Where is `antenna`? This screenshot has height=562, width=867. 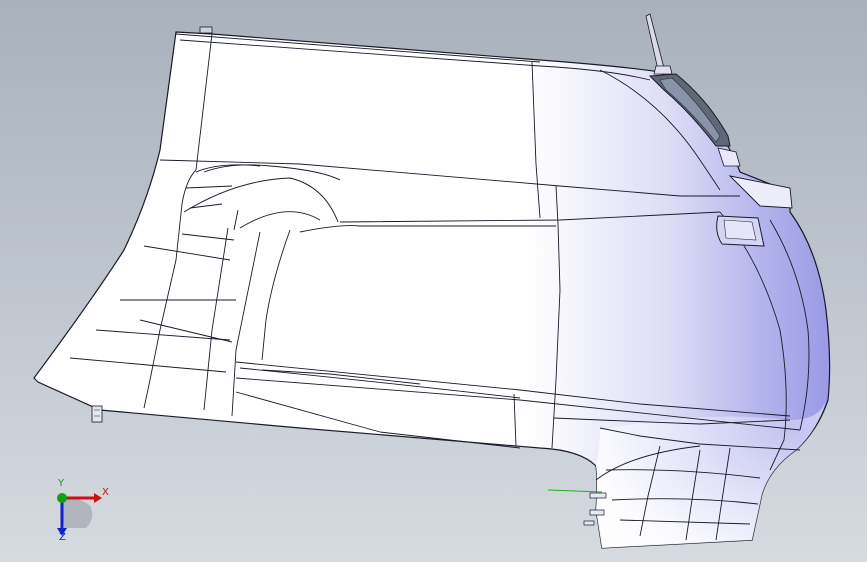 antenna is located at coordinates (659, 44).